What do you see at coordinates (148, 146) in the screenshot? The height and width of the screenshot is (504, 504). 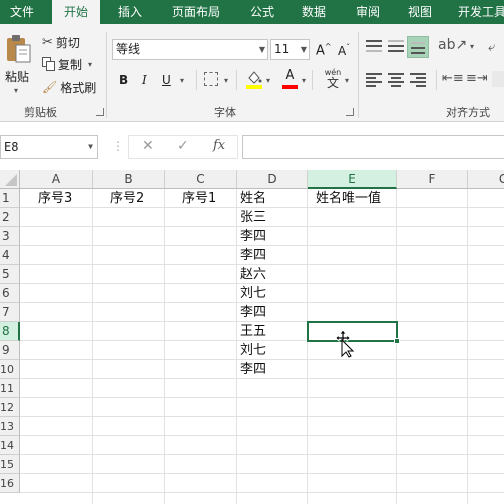 I see `cancel-icon: ✕` at bounding box center [148, 146].